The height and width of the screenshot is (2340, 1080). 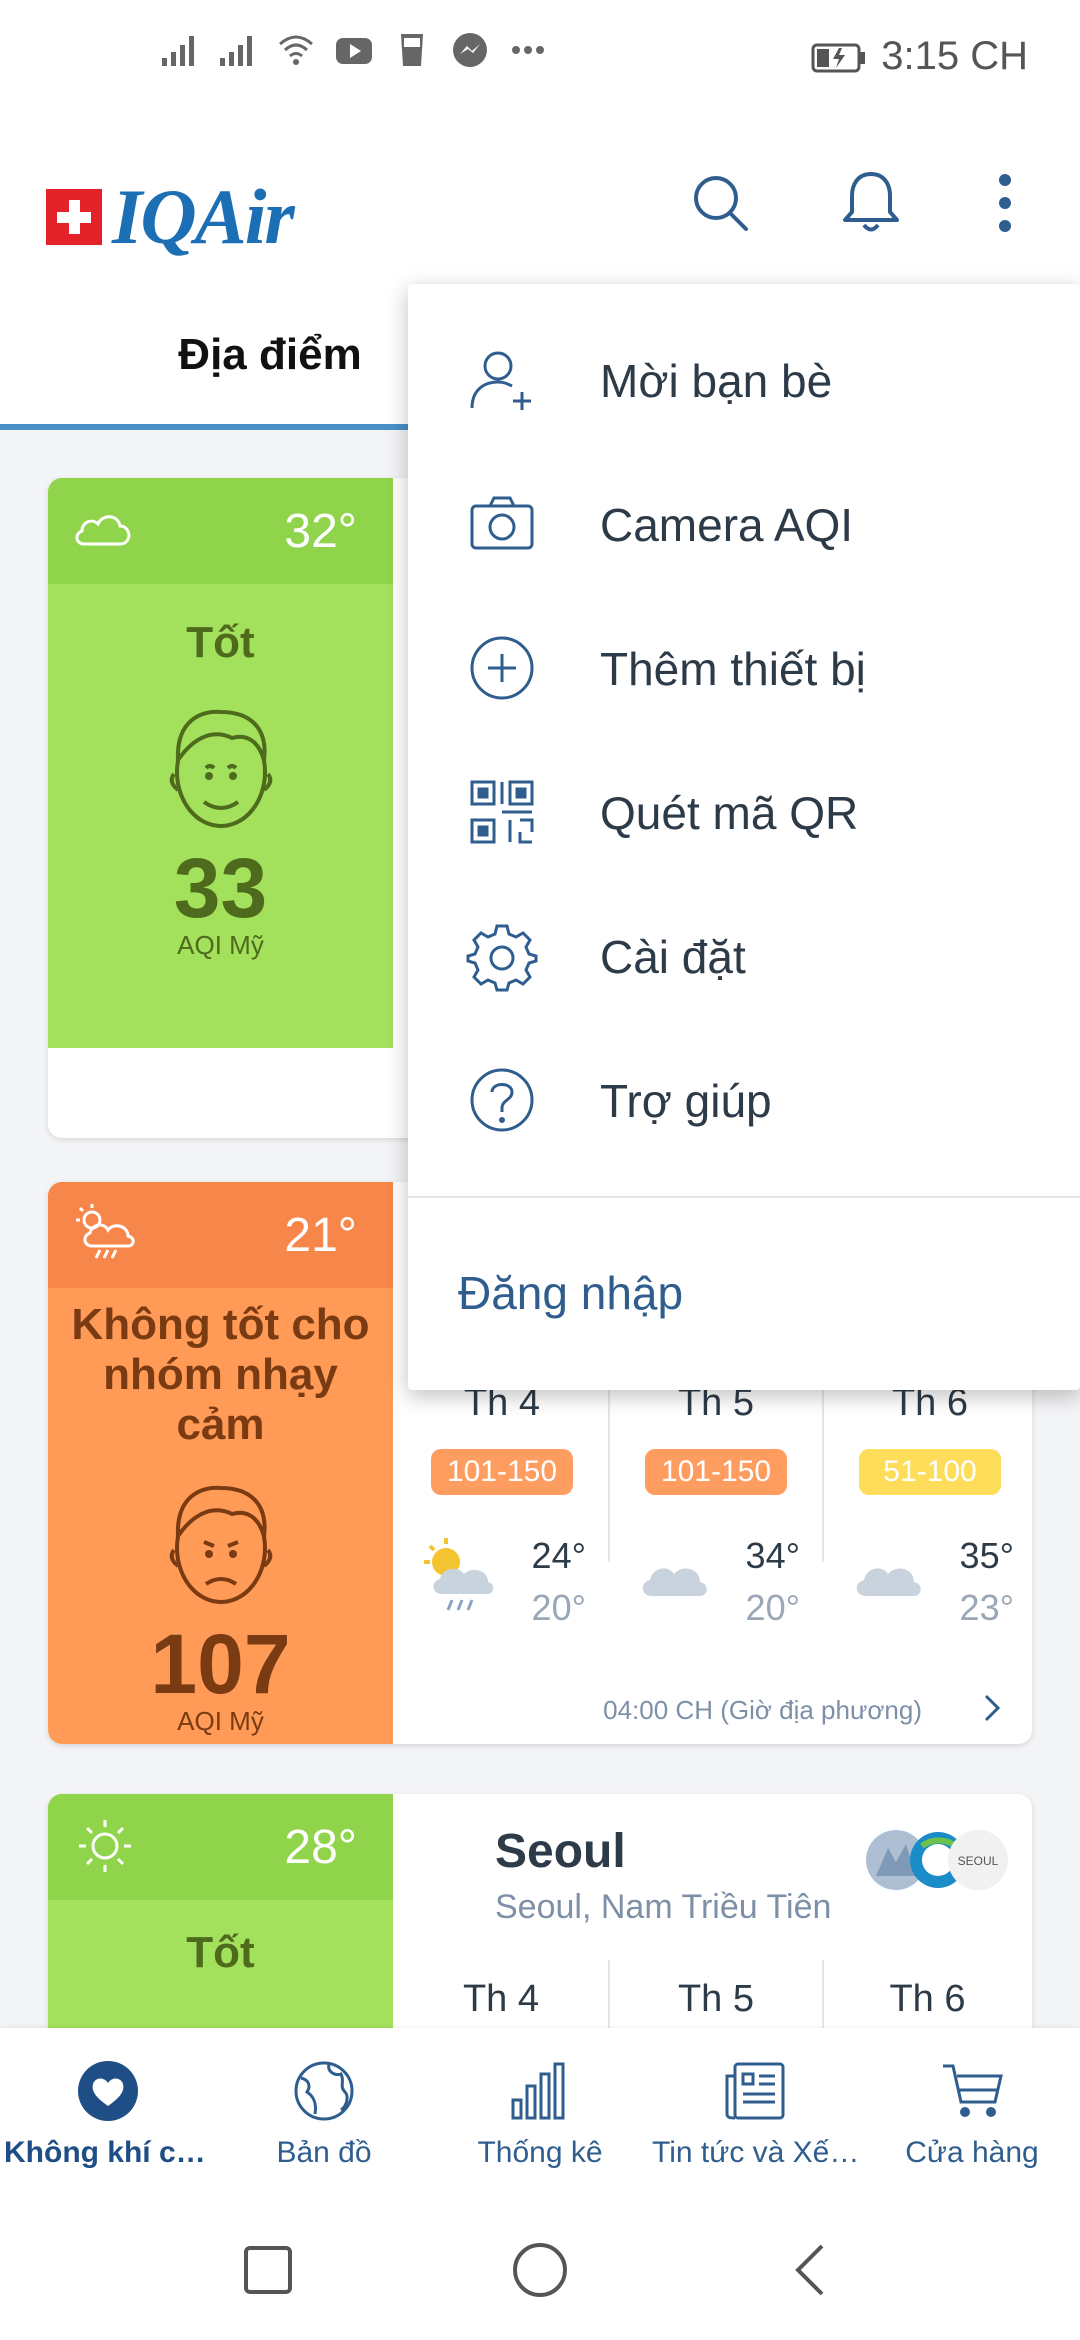 I want to click on add-user-icon, so click(x=500, y=380).